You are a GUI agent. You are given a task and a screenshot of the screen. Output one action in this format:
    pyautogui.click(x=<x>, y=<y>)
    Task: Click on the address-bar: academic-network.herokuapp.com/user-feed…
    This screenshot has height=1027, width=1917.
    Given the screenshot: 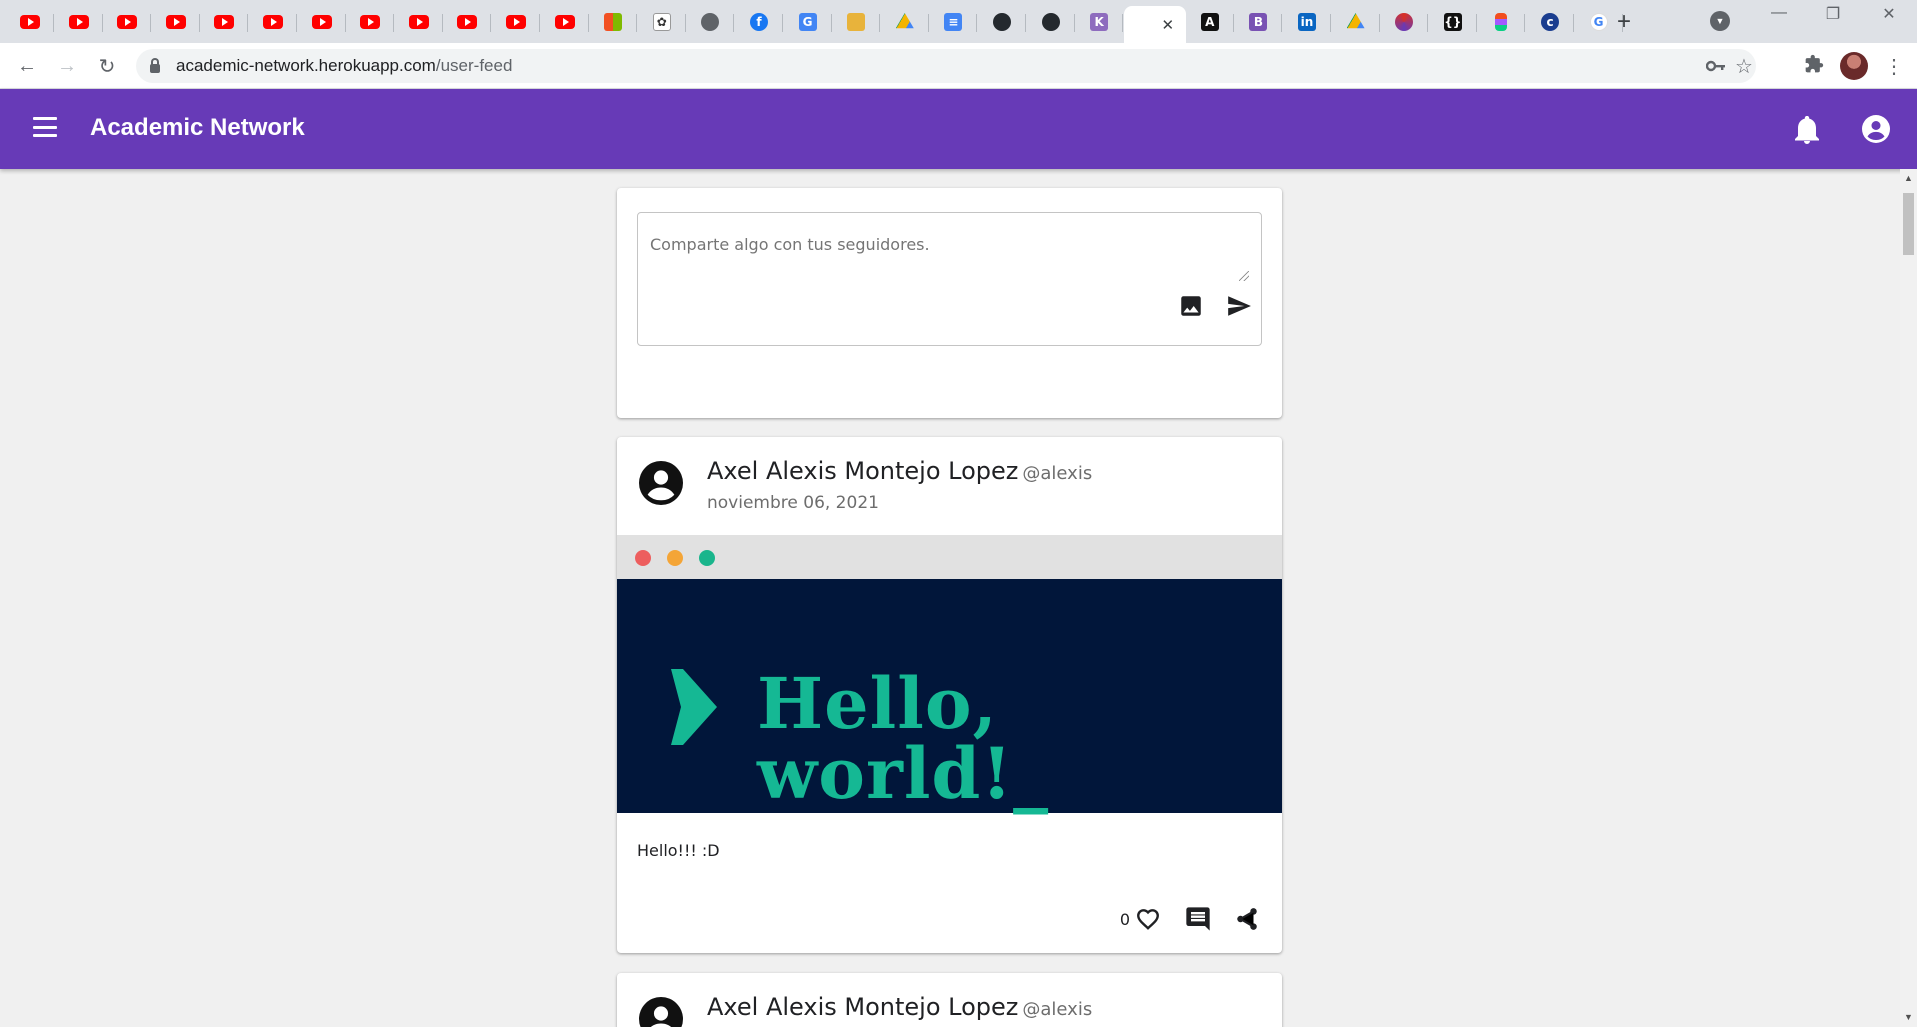 What is the action you would take?
    pyautogui.click(x=946, y=66)
    